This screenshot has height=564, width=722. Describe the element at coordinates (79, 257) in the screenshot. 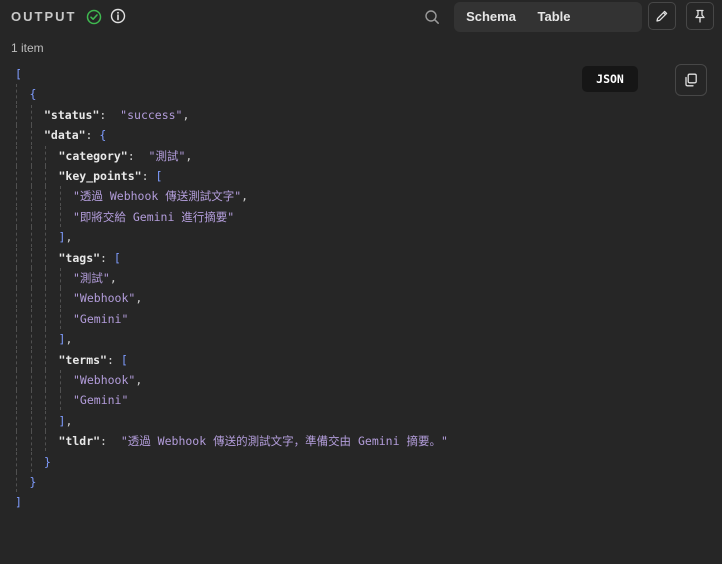

I see `json-key: "tags"` at that location.